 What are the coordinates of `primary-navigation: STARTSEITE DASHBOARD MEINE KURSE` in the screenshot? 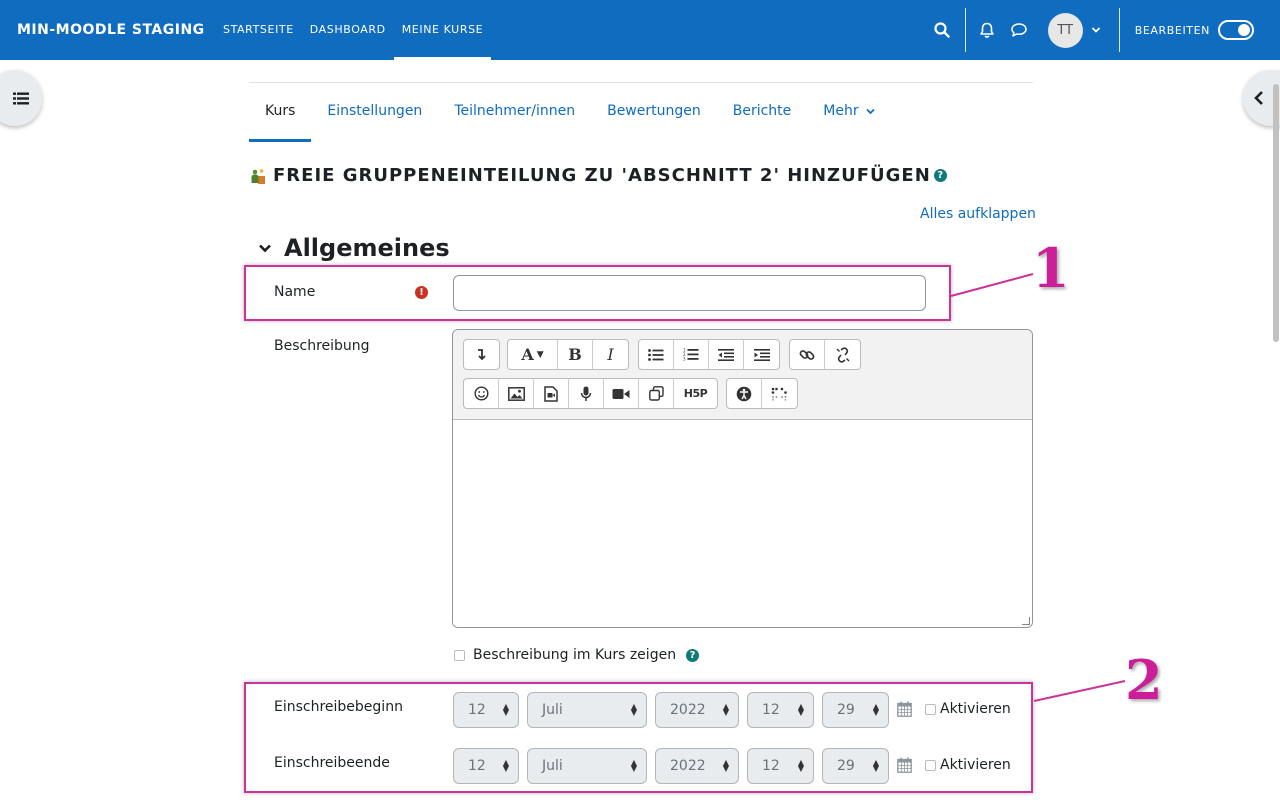 It's located at (353, 30).